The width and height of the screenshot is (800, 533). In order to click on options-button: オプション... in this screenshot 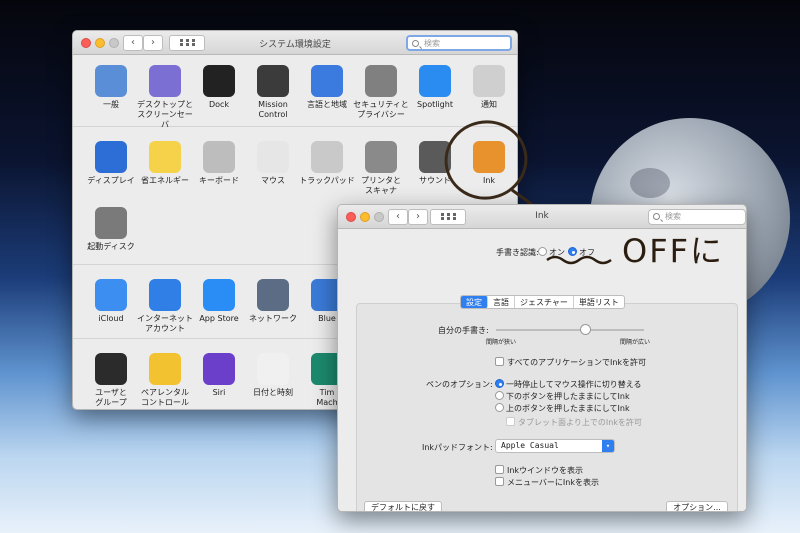, I will do `click(697, 506)`.